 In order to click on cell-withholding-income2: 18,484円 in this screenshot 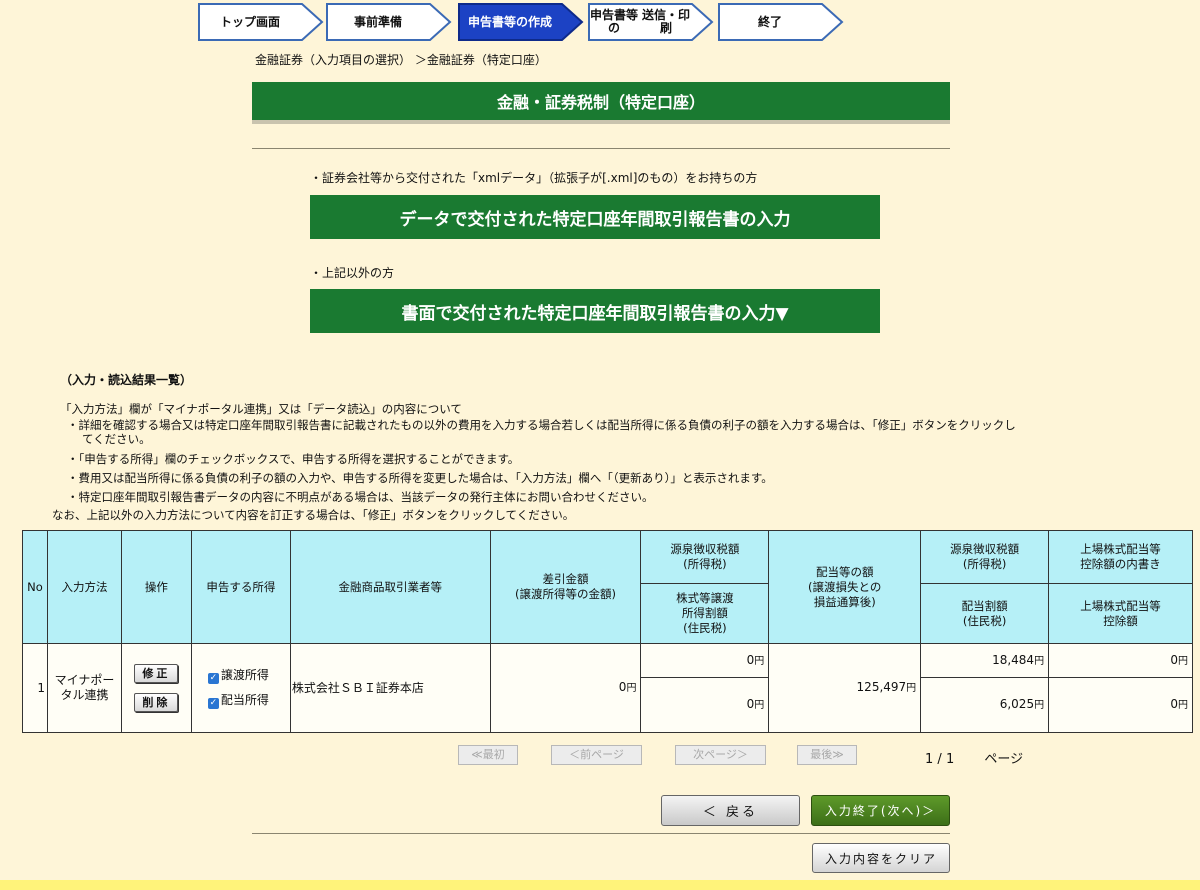, I will do `click(985, 660)`.